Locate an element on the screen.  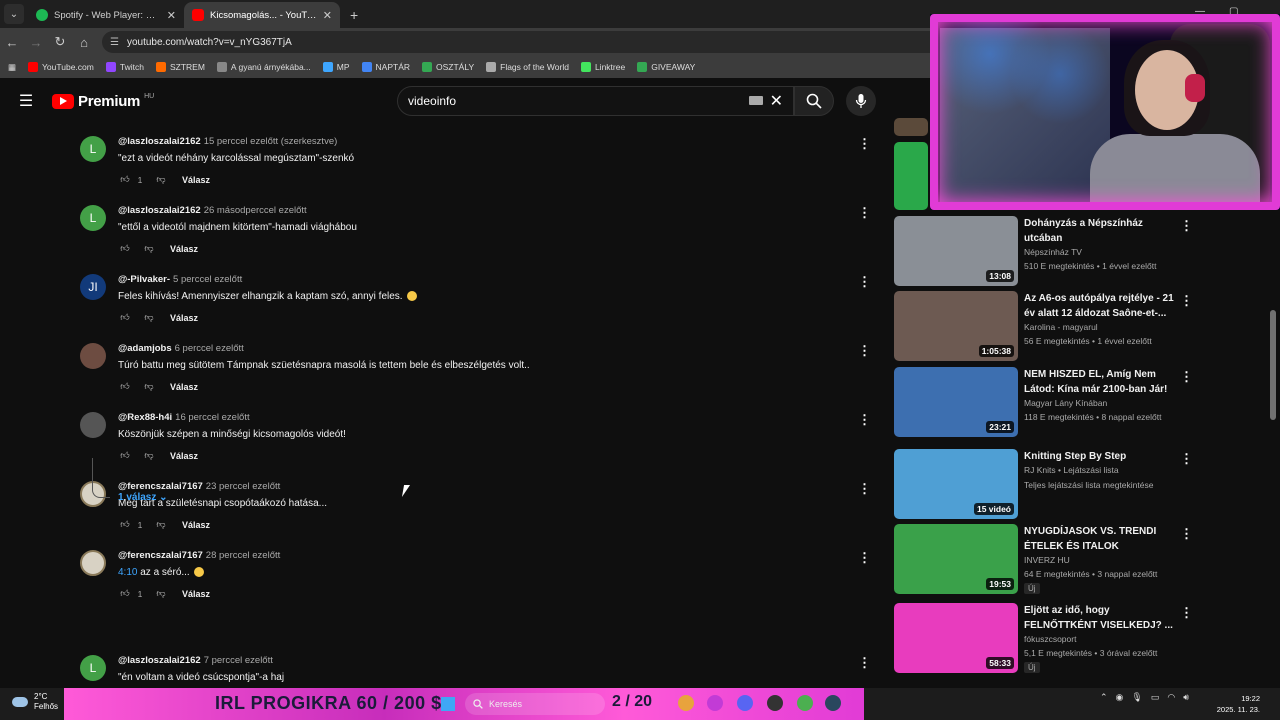
bookmark-naptar: NAPTÁR is located at coordinates (385, 67).